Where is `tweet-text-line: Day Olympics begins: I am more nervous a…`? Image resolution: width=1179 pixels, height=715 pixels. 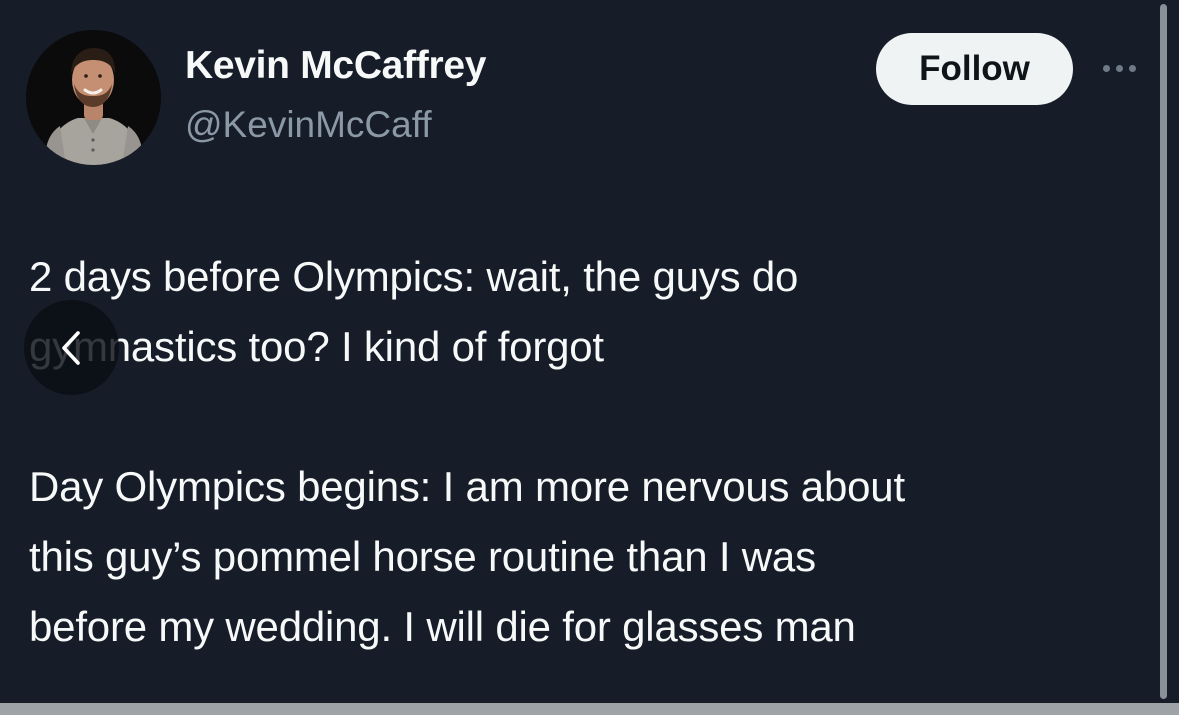 tweet-text-line: Day Olympics begins: I am more nervous a… is located at coordinates (467, 486).